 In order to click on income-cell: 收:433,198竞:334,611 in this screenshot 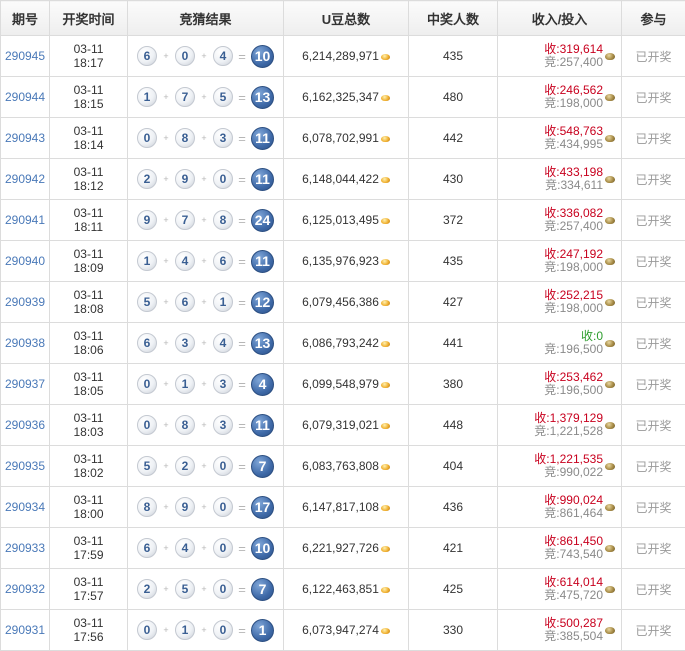, I will do `click(560, 179)`.